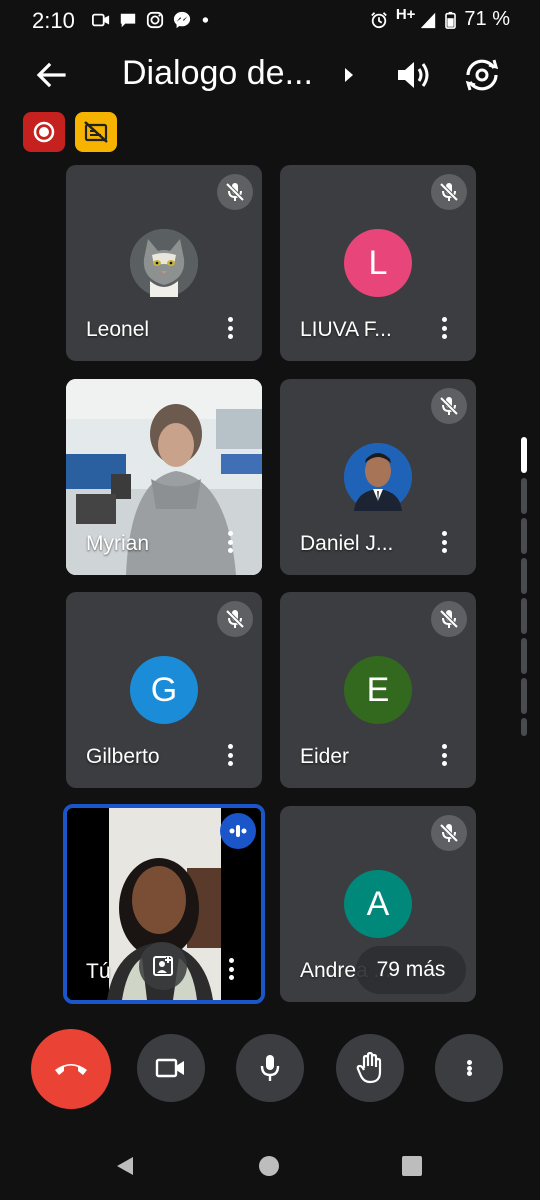  I want to click on microphone-icon, so click(270, 1068).